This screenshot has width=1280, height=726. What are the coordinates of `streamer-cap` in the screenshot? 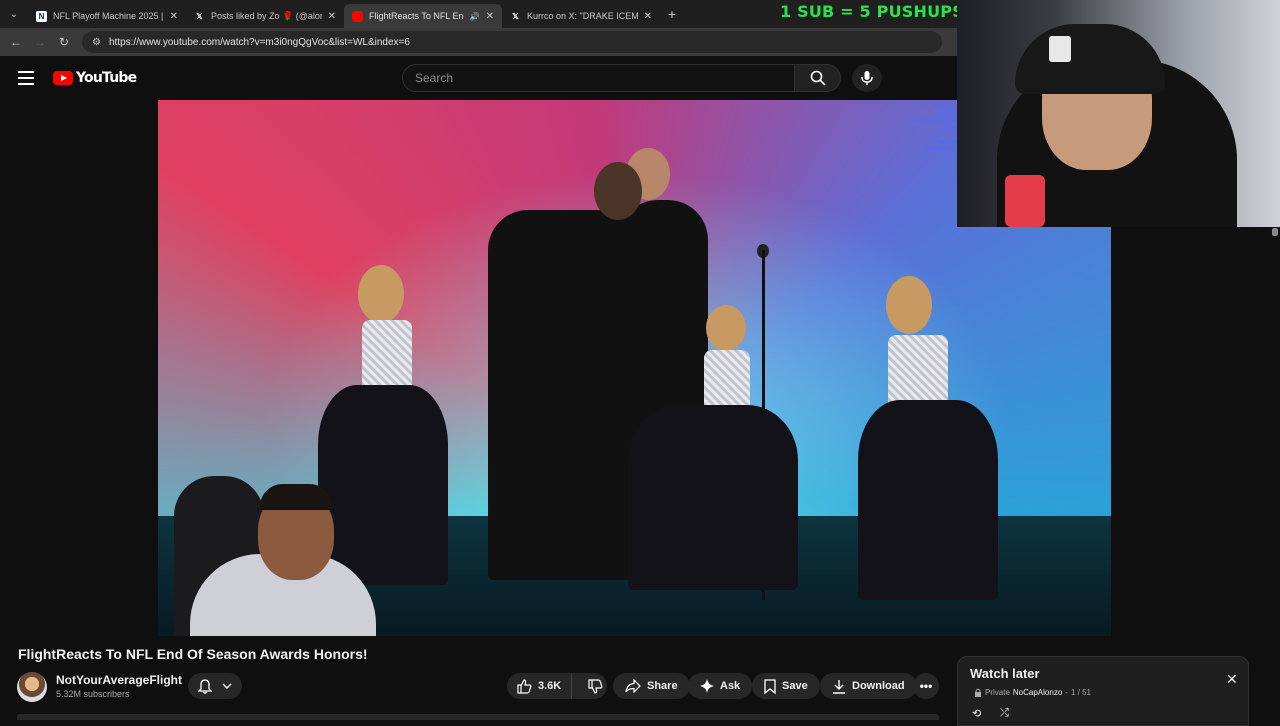 It's located at (1090, 59).